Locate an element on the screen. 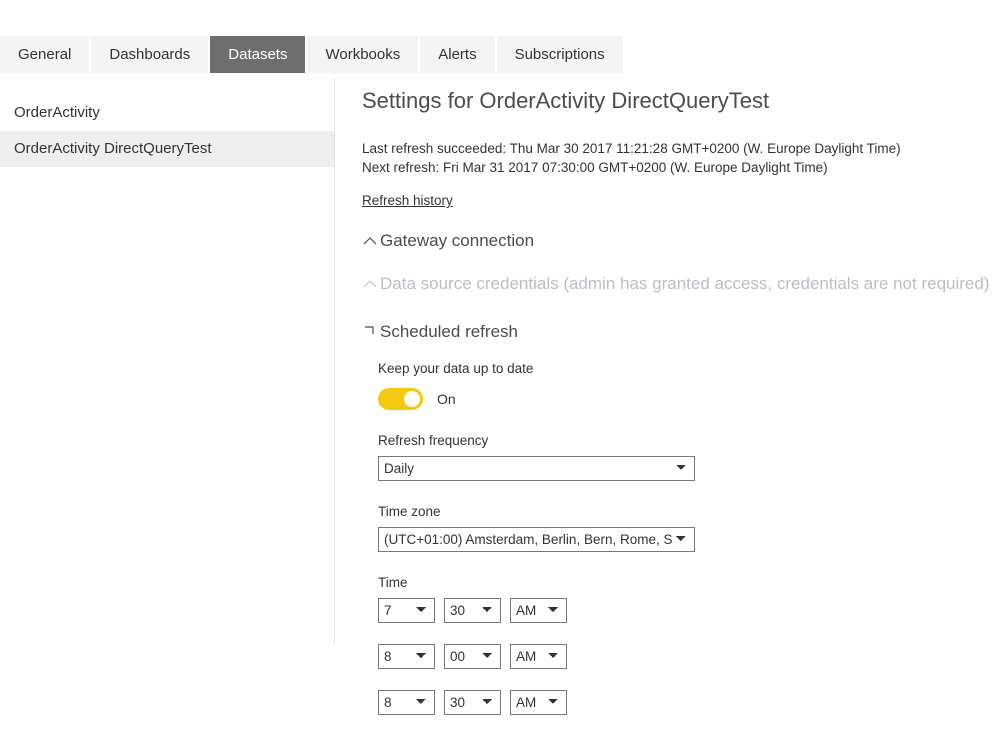 This screenshot has width=998, height=736. keep-data-up-to-date-row: On is located at coordinates (688, 399).